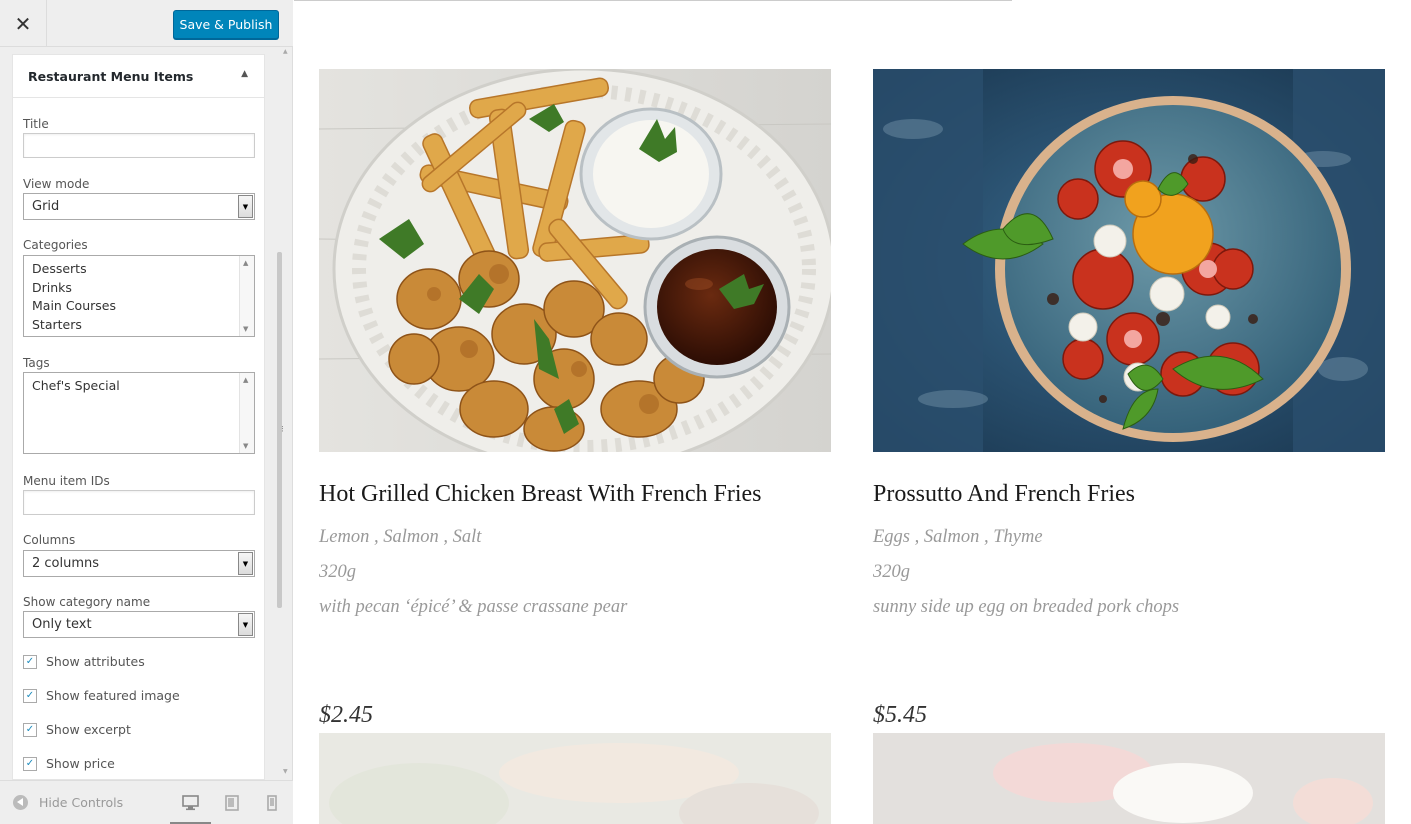 The height and width of the screenshot is (824, 1411). Describe the element at coordinates (146, 23) in the screenshot. I see `customizer-header: ✕ Save & Publish` at that location.